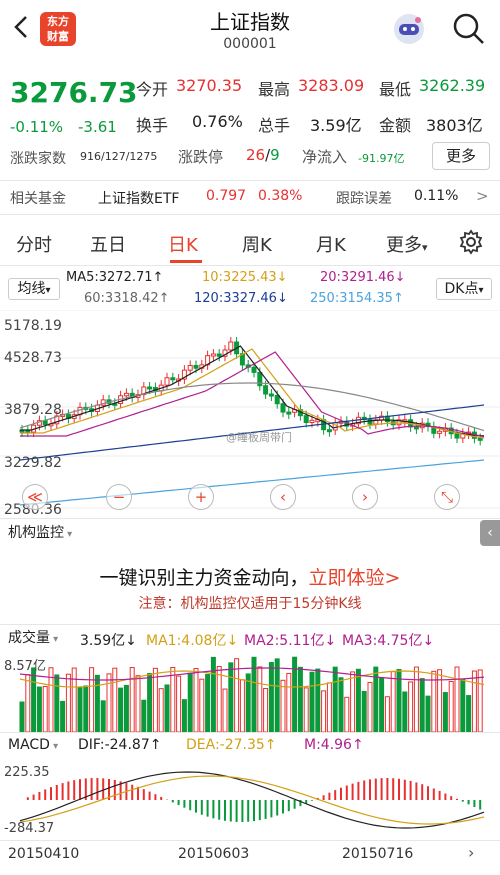  What do you see at coordinates (42, 639) in the screenshot?
I see `volume-selector: 成交量 ▾` at bounding box center [42, 639].